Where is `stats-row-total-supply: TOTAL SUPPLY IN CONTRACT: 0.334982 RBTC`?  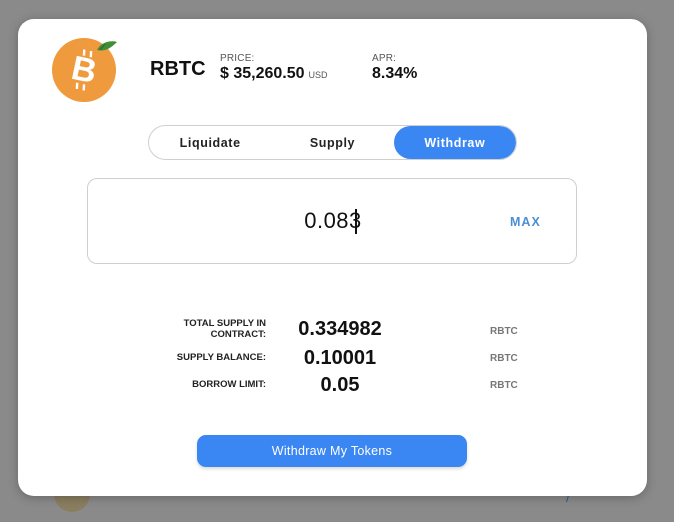
stats-row-total-supply: TOTAL SUPPLY IN CONTRACT: 0.334982 RBTC is located at coordinates (332, 328).